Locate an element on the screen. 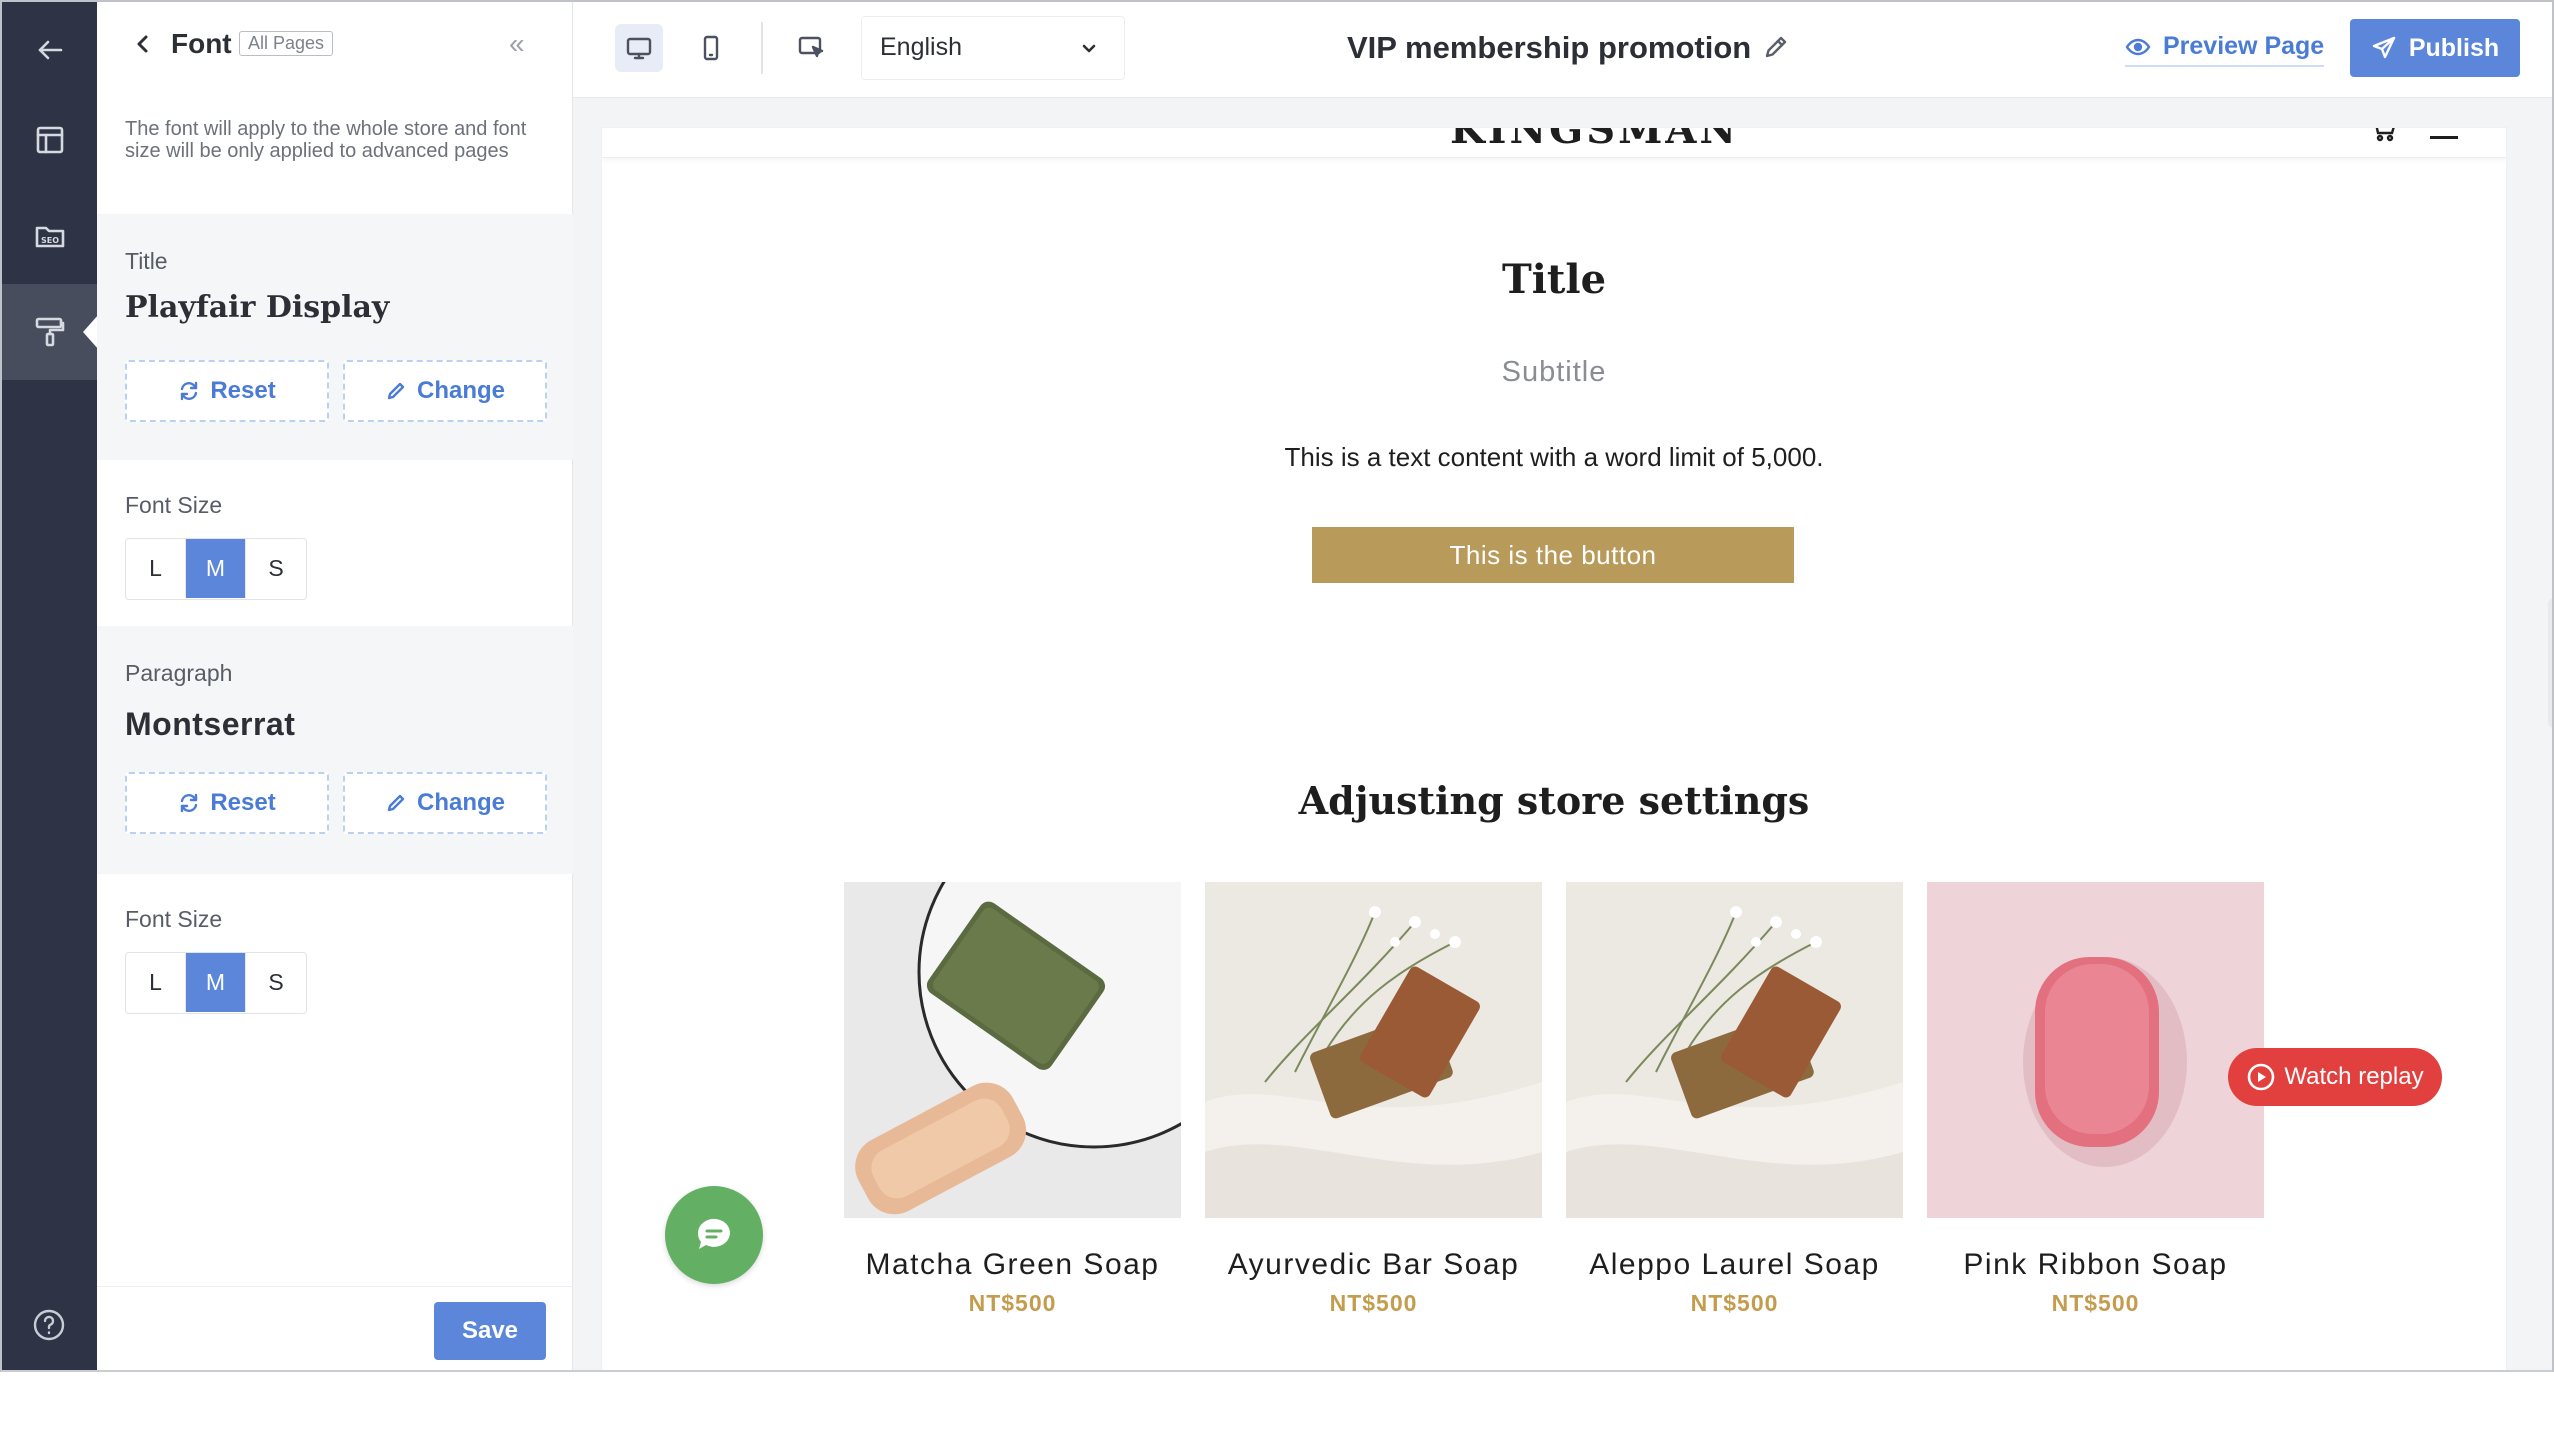 The height and width of the screenshot is (1436, 2554). title-size-m: M is located at coordinates (216, 568).